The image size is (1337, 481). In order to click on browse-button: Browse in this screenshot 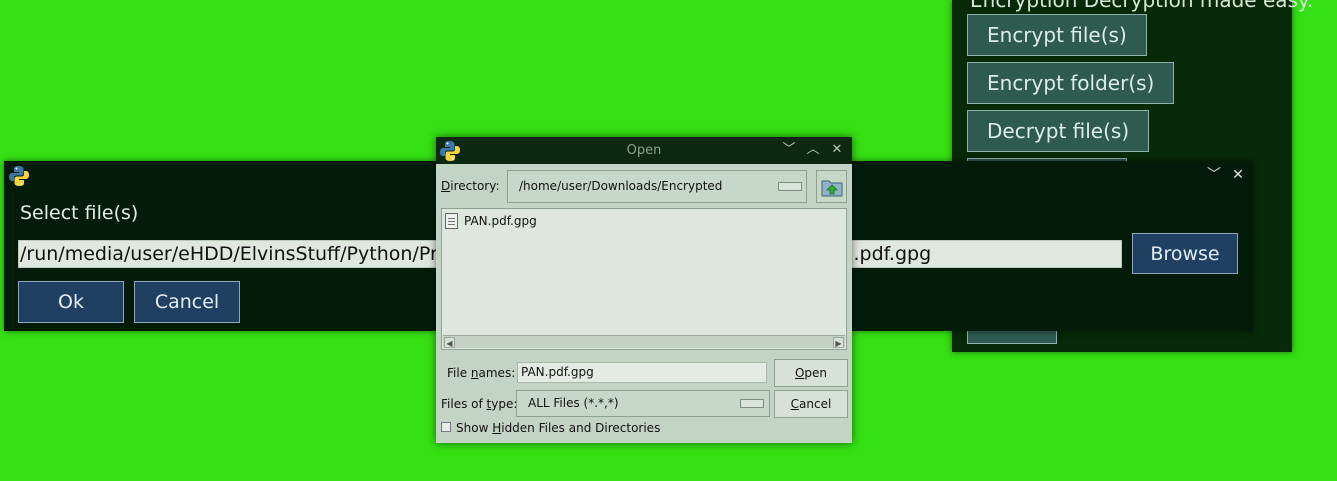, I will do `click(1185, 253)`.